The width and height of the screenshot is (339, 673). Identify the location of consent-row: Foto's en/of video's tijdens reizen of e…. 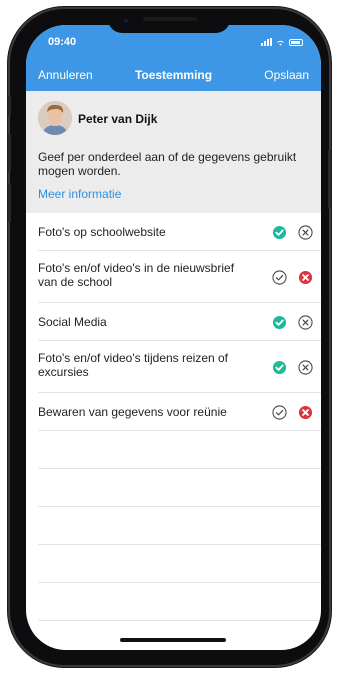
(179, 367).